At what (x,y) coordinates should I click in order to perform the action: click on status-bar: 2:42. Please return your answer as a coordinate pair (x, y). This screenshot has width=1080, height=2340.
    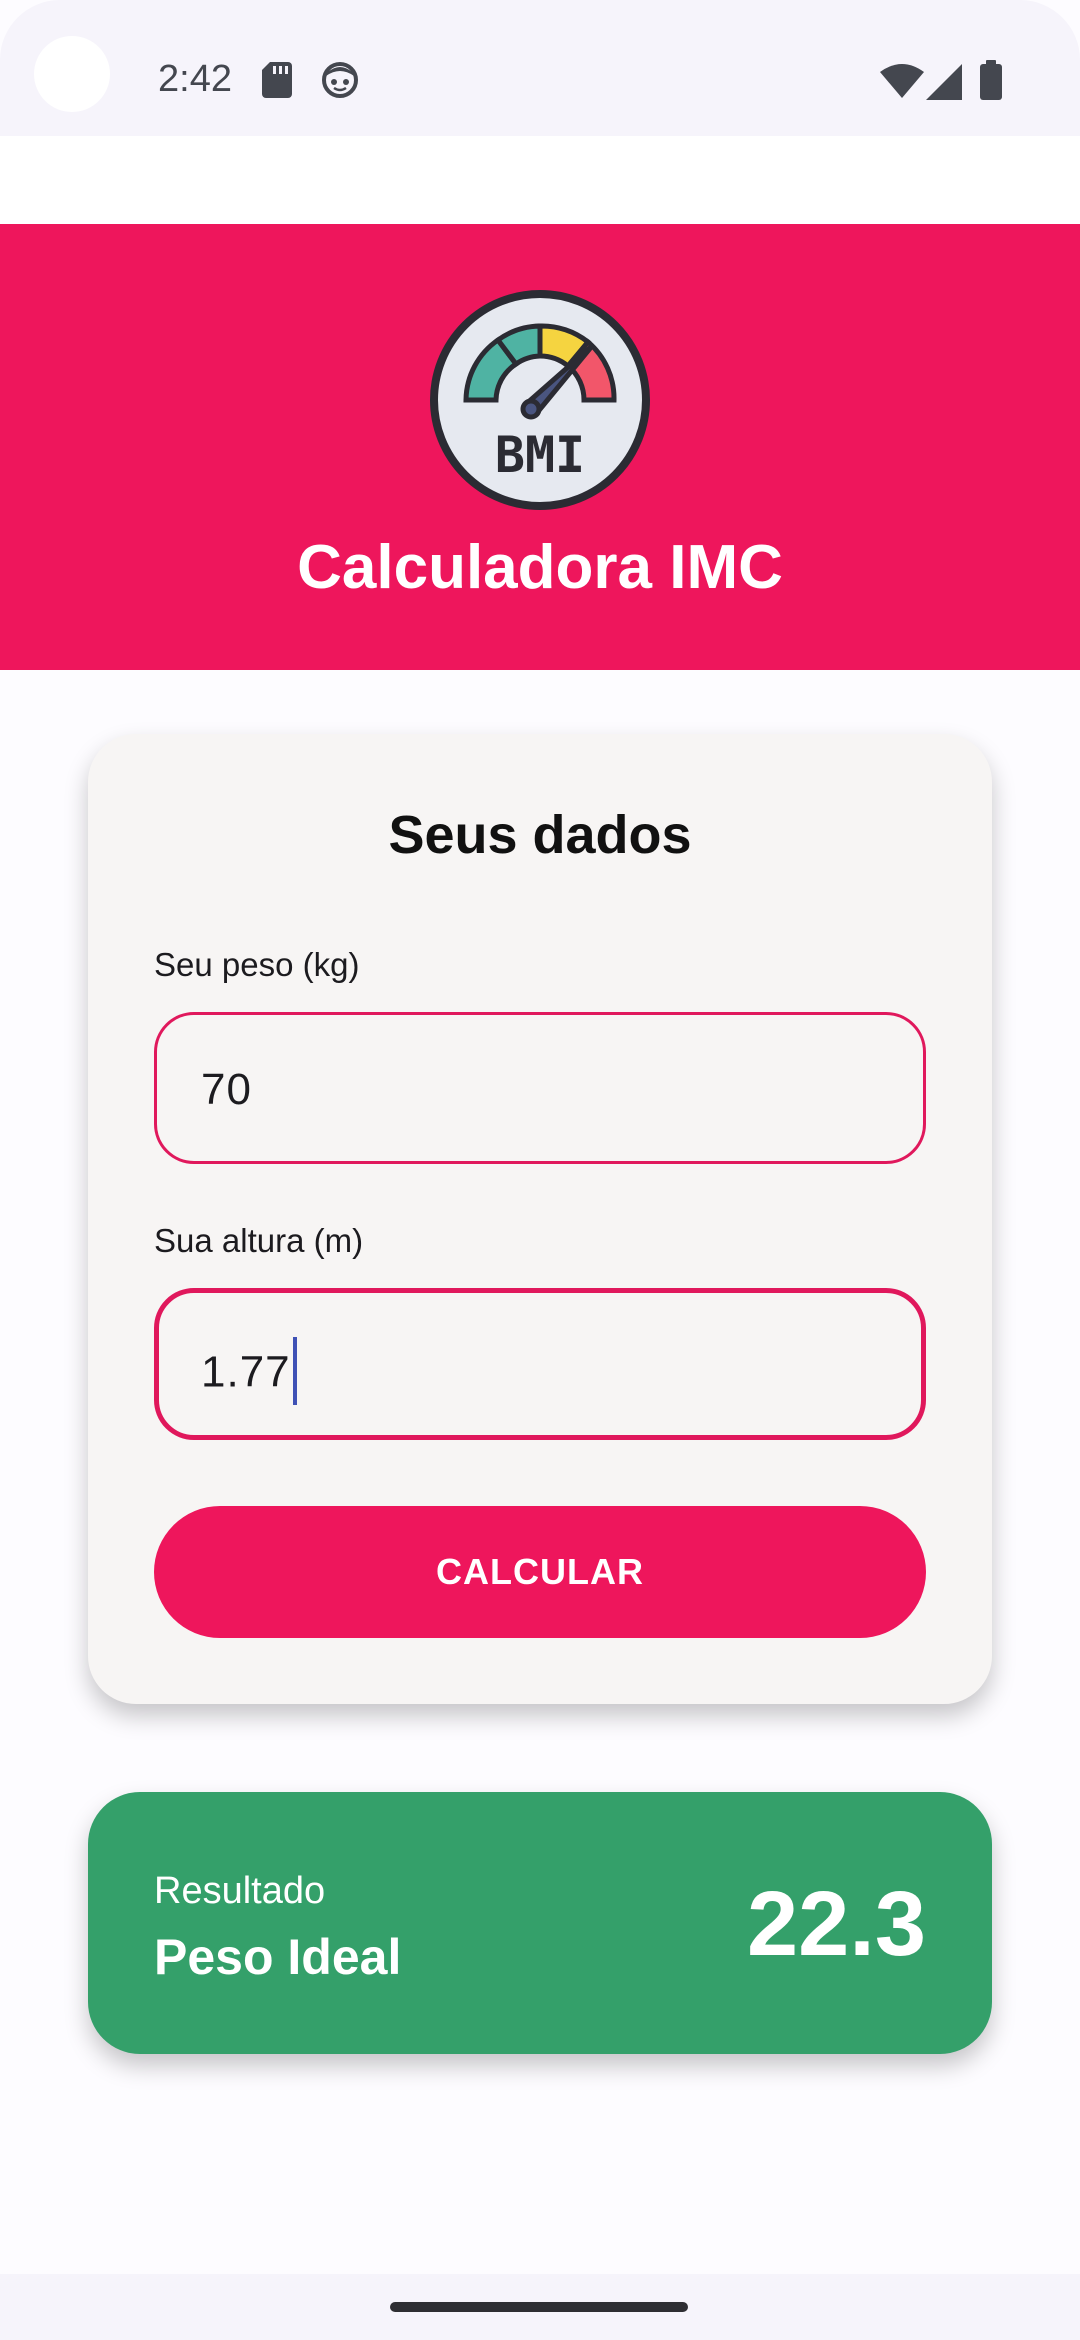
    Looking at the image, I should click on (540, 68).